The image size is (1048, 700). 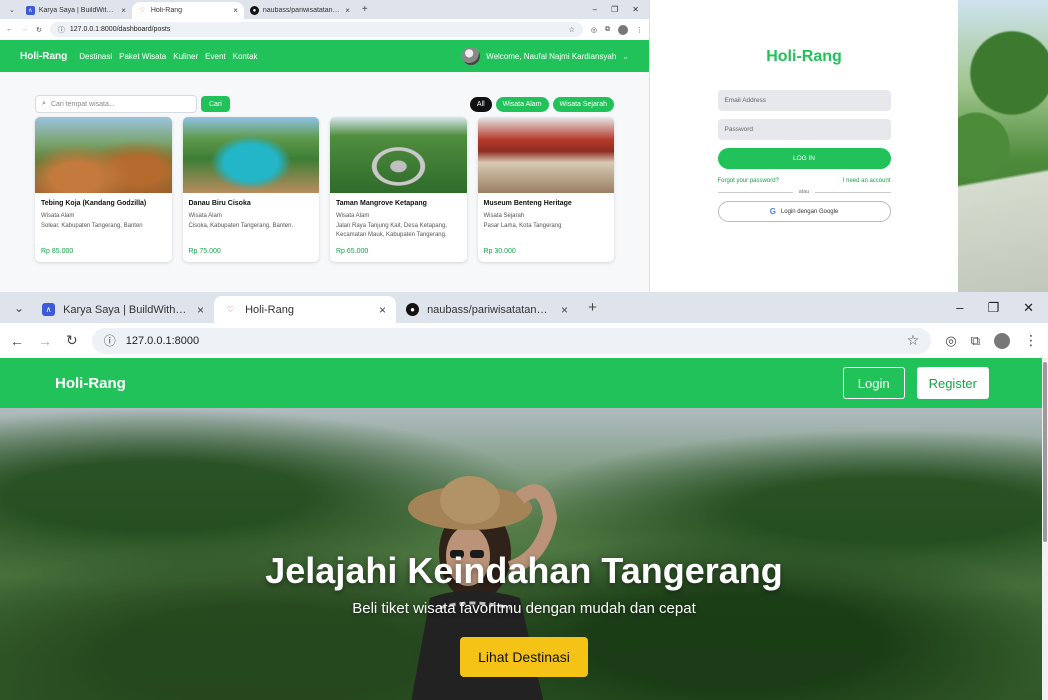 I want to click on nav-link-kontak: Kontak, so click(x=245, y=56).